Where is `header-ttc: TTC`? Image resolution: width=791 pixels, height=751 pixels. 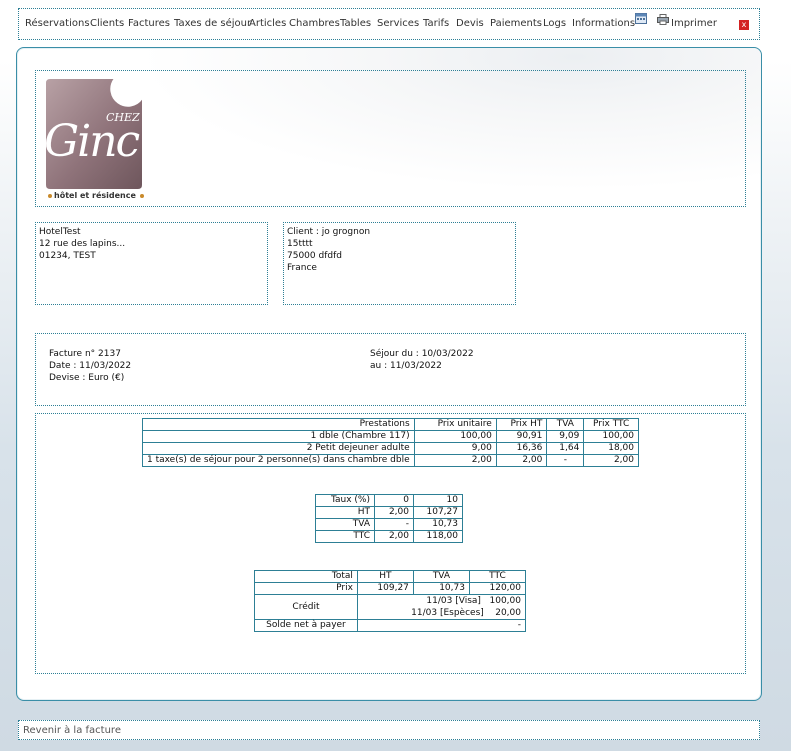 header-ttc: TTC is located at coordinates (497, 576).